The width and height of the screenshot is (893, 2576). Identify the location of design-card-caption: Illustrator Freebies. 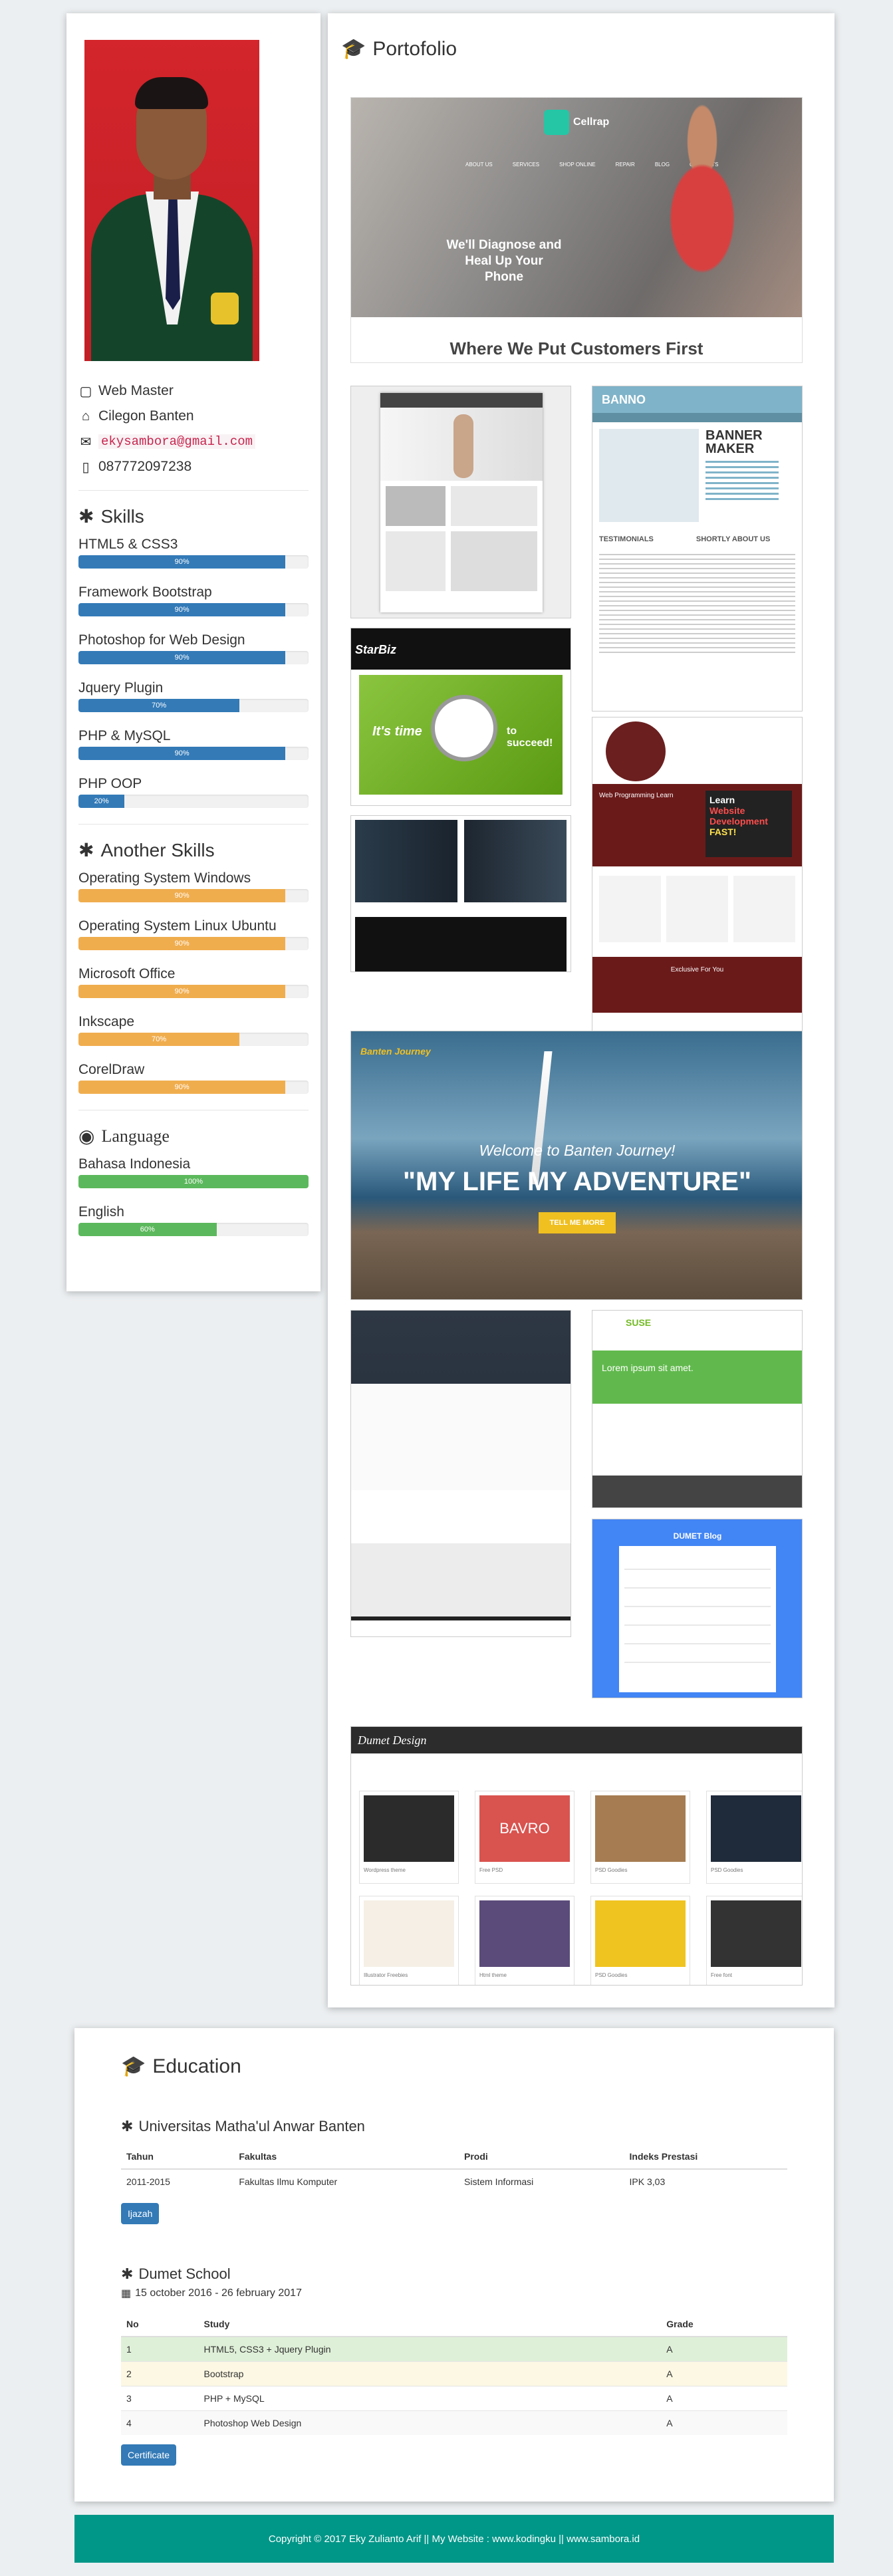
(386, 1975).